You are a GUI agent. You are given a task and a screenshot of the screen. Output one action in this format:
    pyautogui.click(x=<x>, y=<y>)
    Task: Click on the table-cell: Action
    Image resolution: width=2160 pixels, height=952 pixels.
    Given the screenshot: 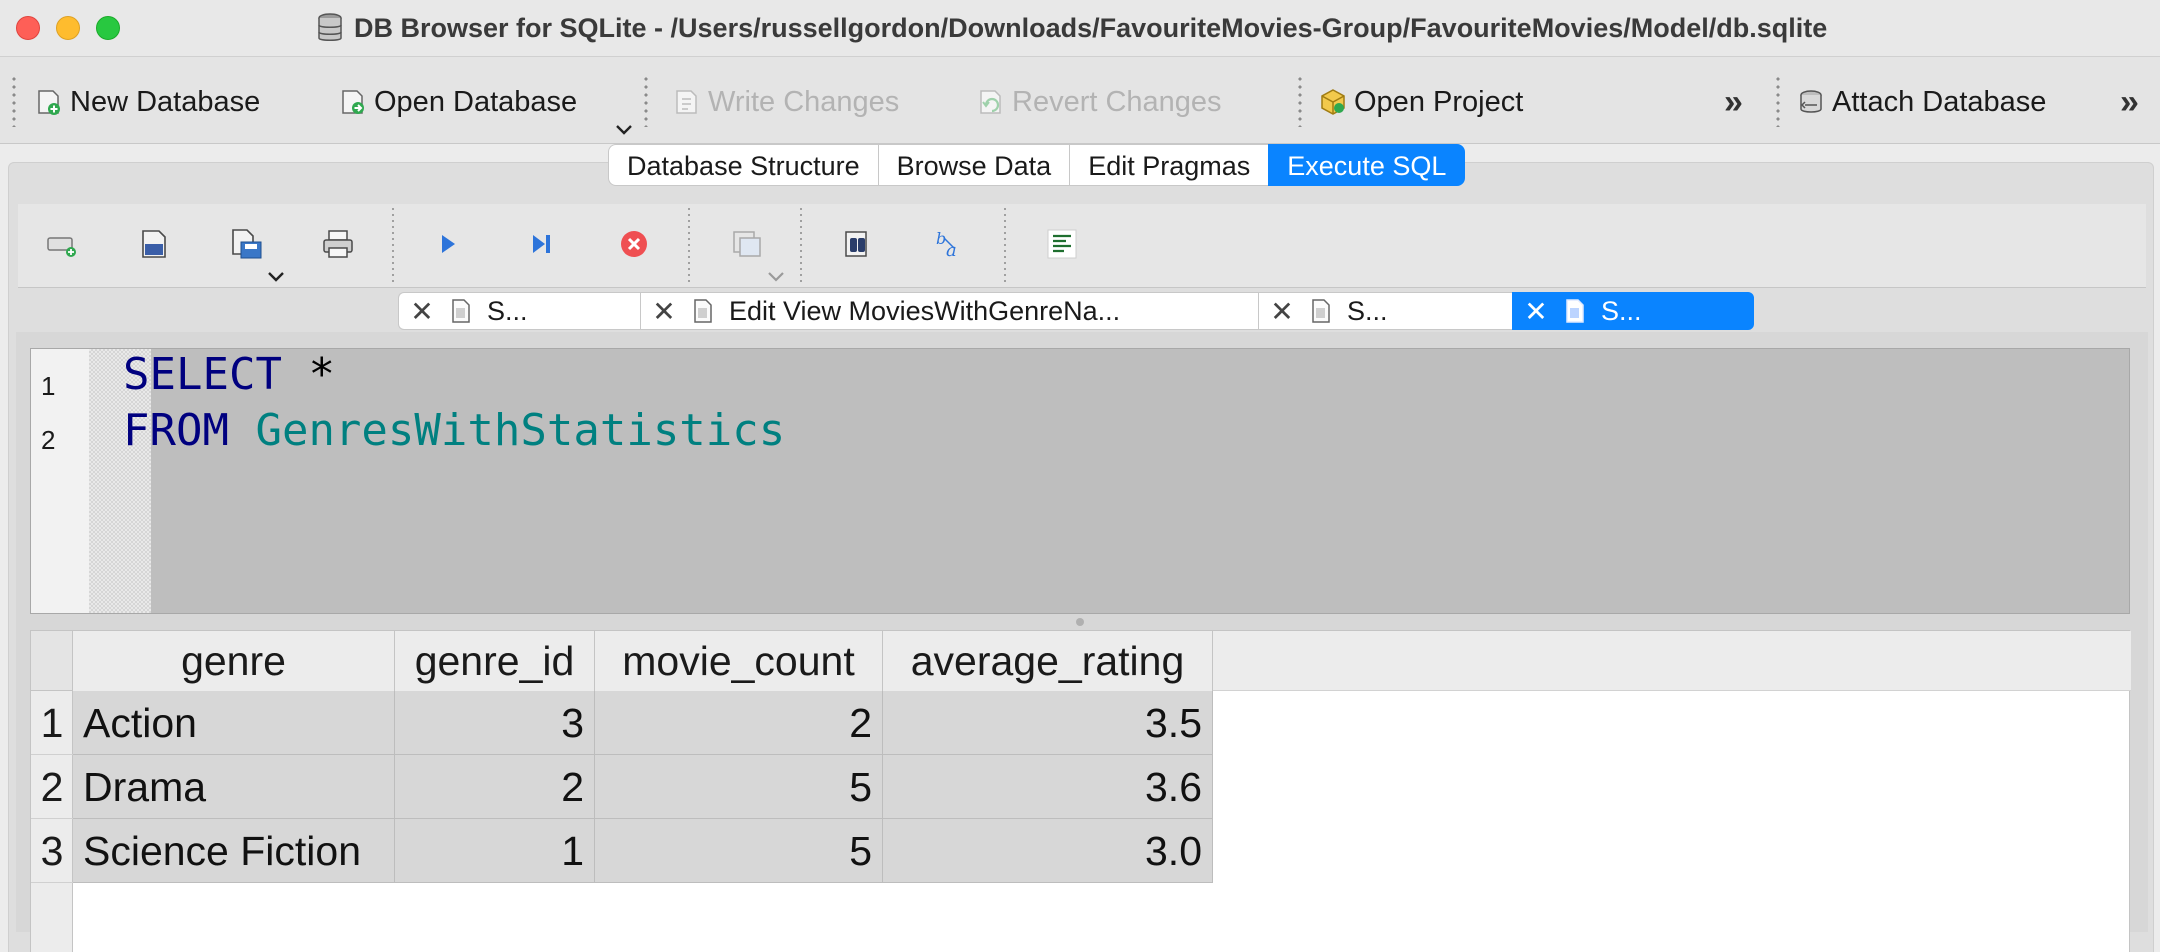 What is the action you would take?
    pyautogui.click(x=234, y=723)
    